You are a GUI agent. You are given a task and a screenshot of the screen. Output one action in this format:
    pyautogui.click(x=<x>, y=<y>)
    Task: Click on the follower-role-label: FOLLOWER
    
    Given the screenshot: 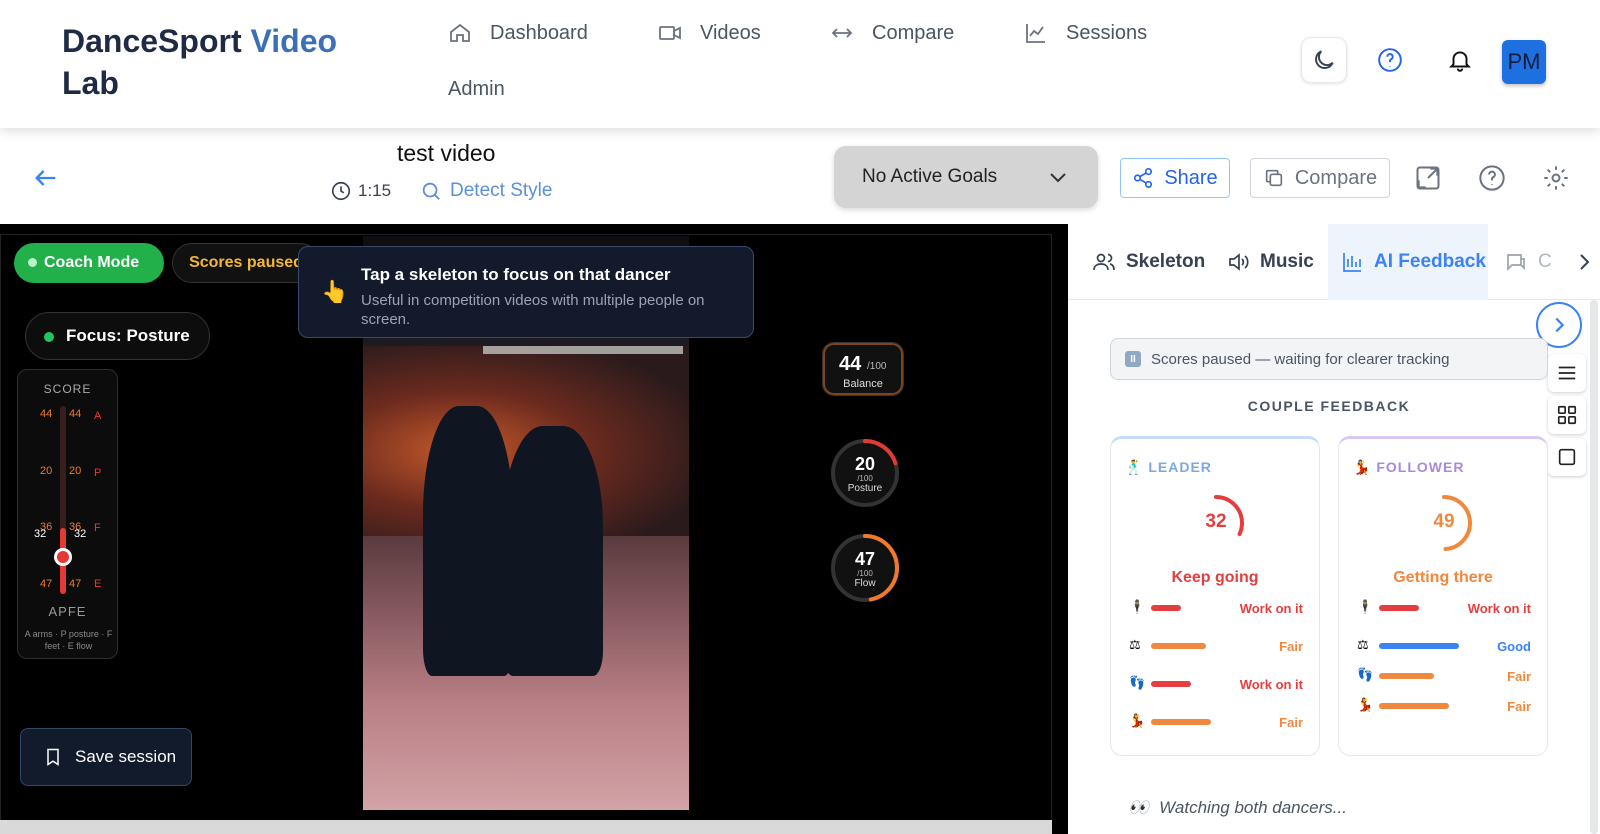 What is the action you would take?
    pyautogui.click(x=1420, y=467)
    